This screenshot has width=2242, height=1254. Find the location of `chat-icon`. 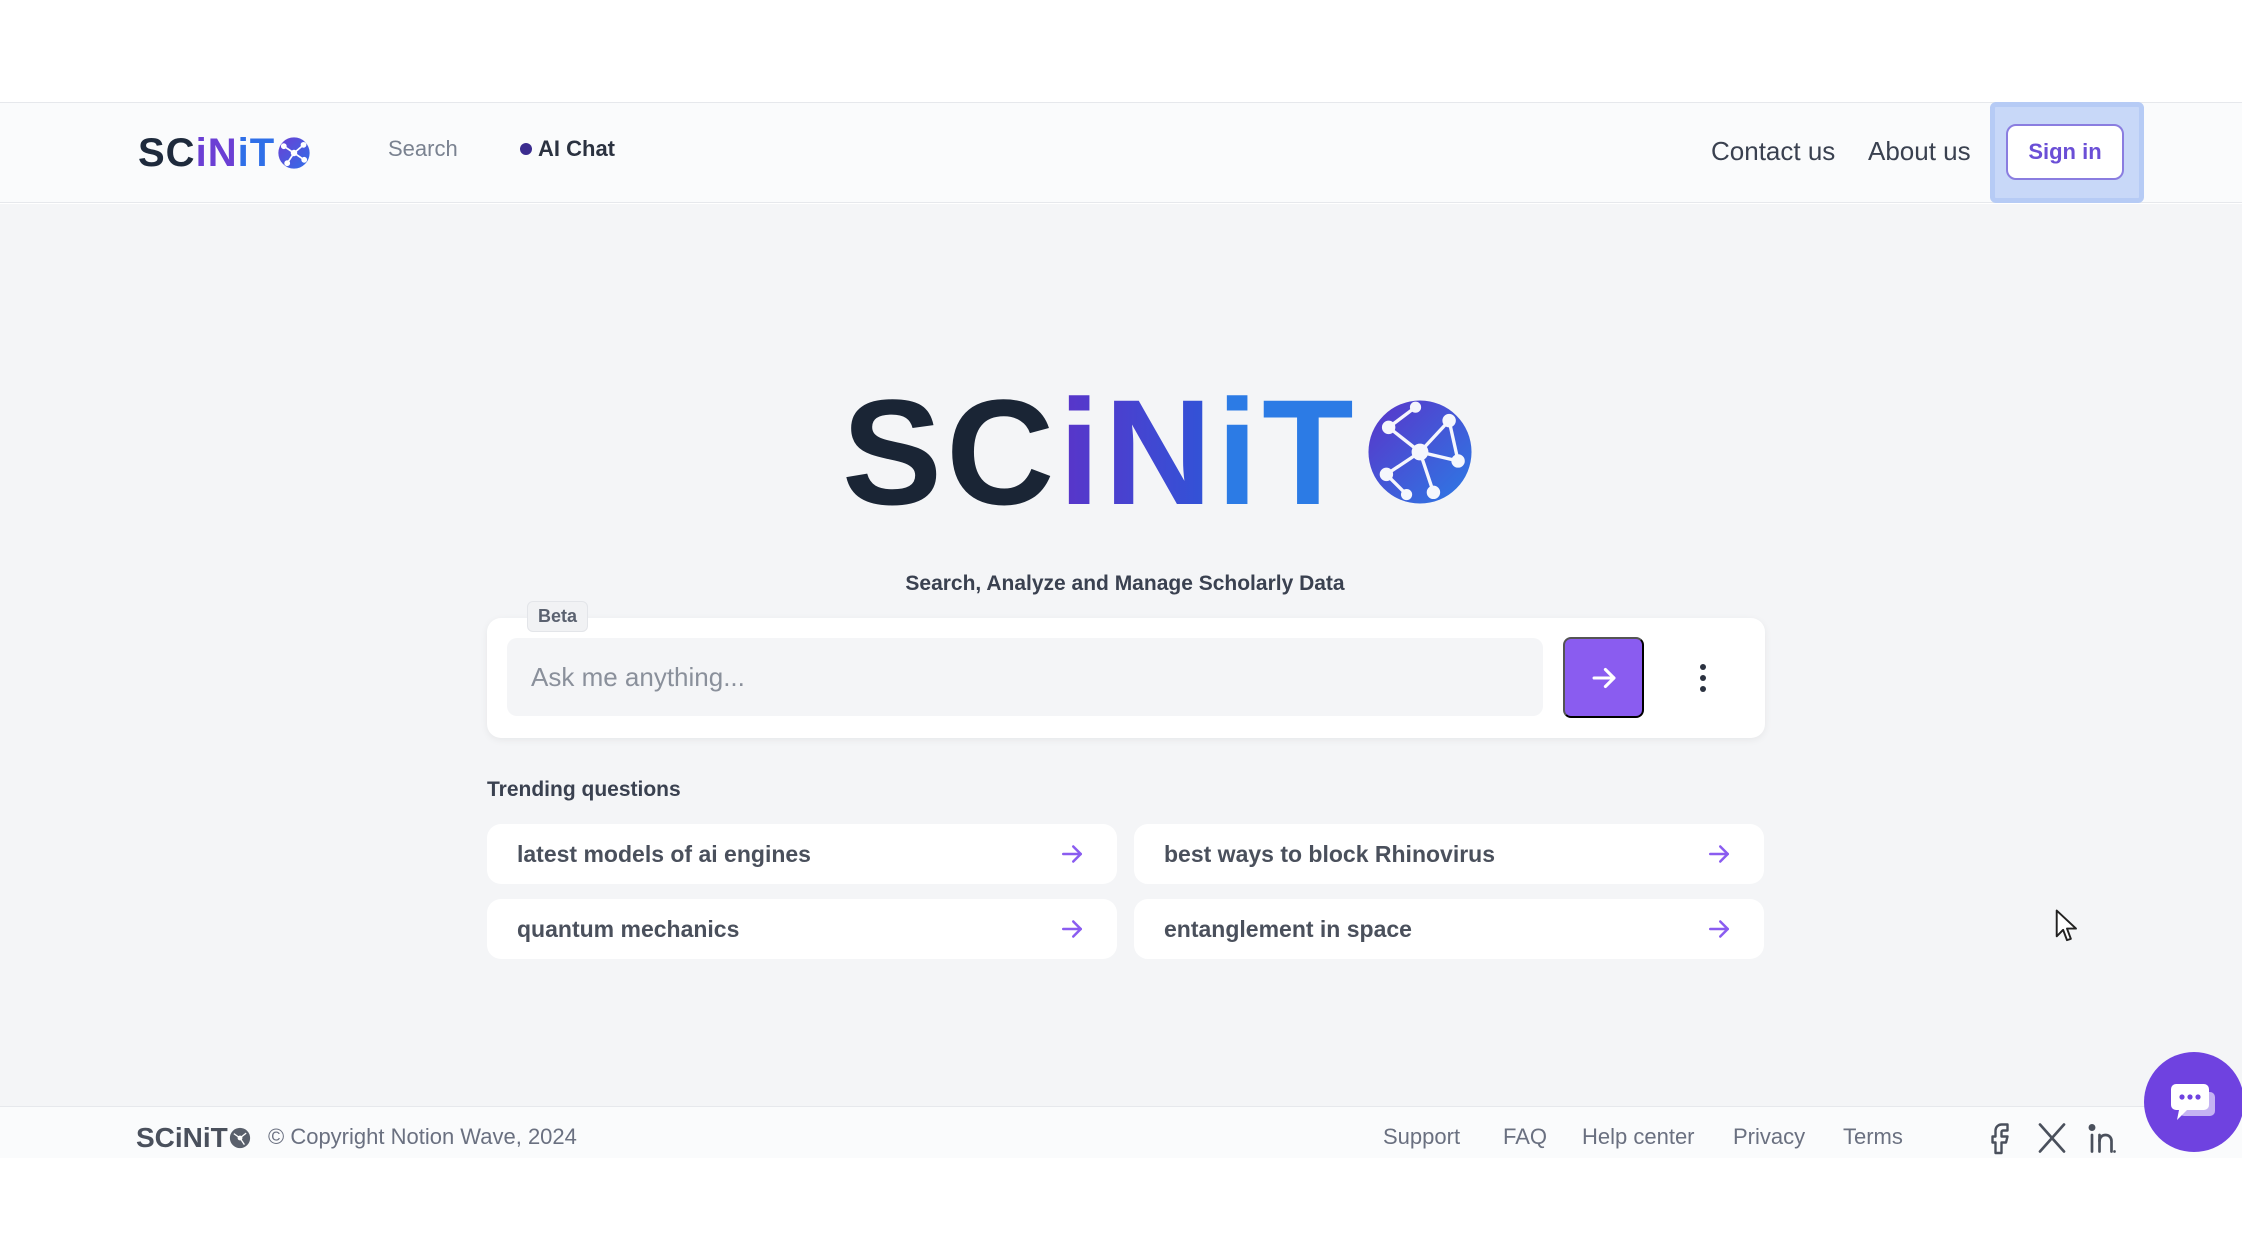

chat-icon is located at coordinates (2193, 1102).